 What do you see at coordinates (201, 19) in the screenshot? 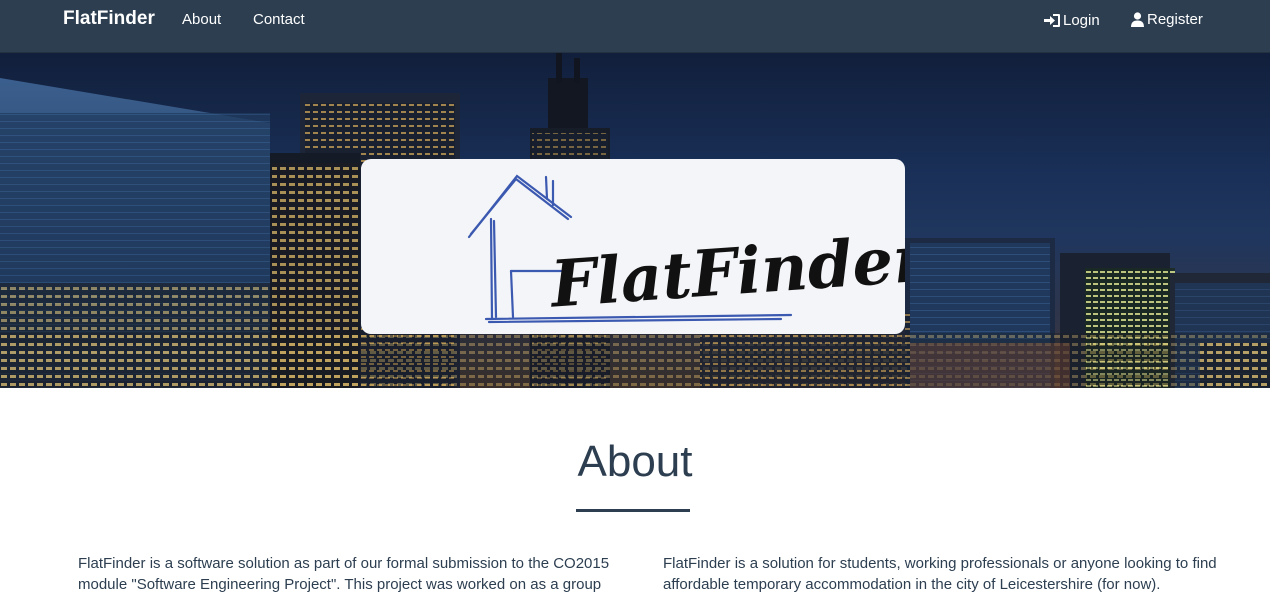
I see `nav-about-link: About` at bounding box center [201, 19].